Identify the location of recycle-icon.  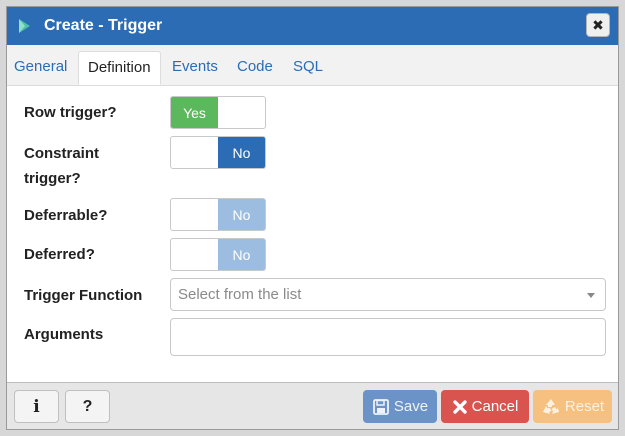
(550, 406).